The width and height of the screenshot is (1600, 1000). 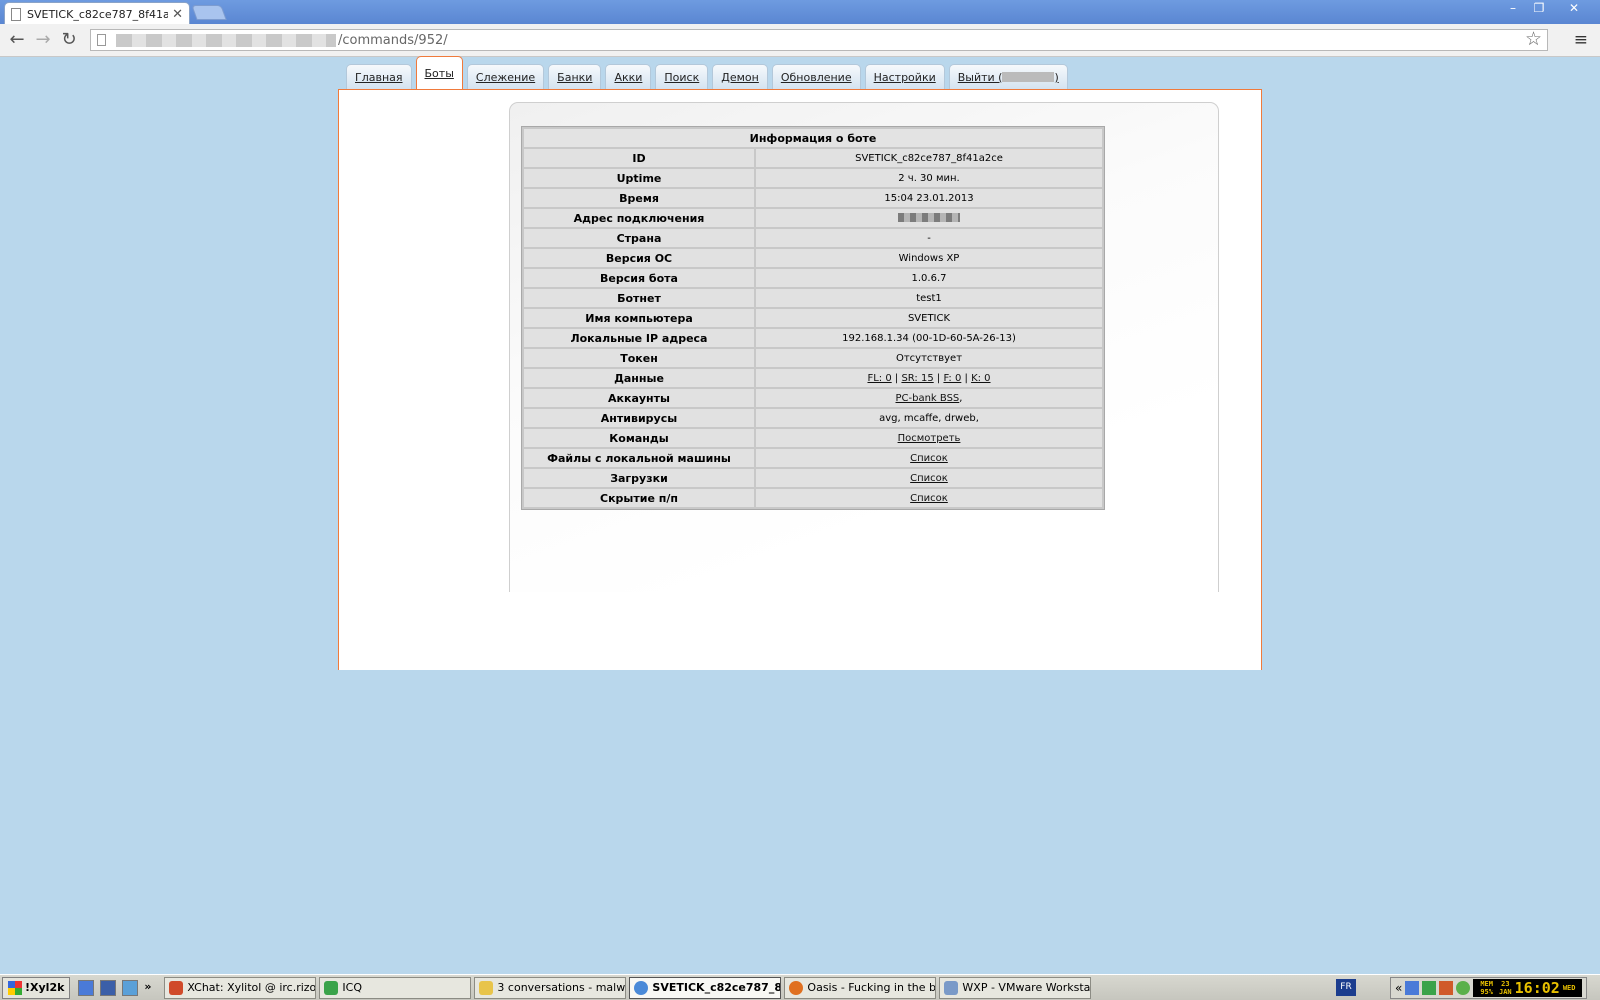 What do you see at coordinates (101, 40) in the screenshot?
I see `page-icon` at bounding box center [101, 40].